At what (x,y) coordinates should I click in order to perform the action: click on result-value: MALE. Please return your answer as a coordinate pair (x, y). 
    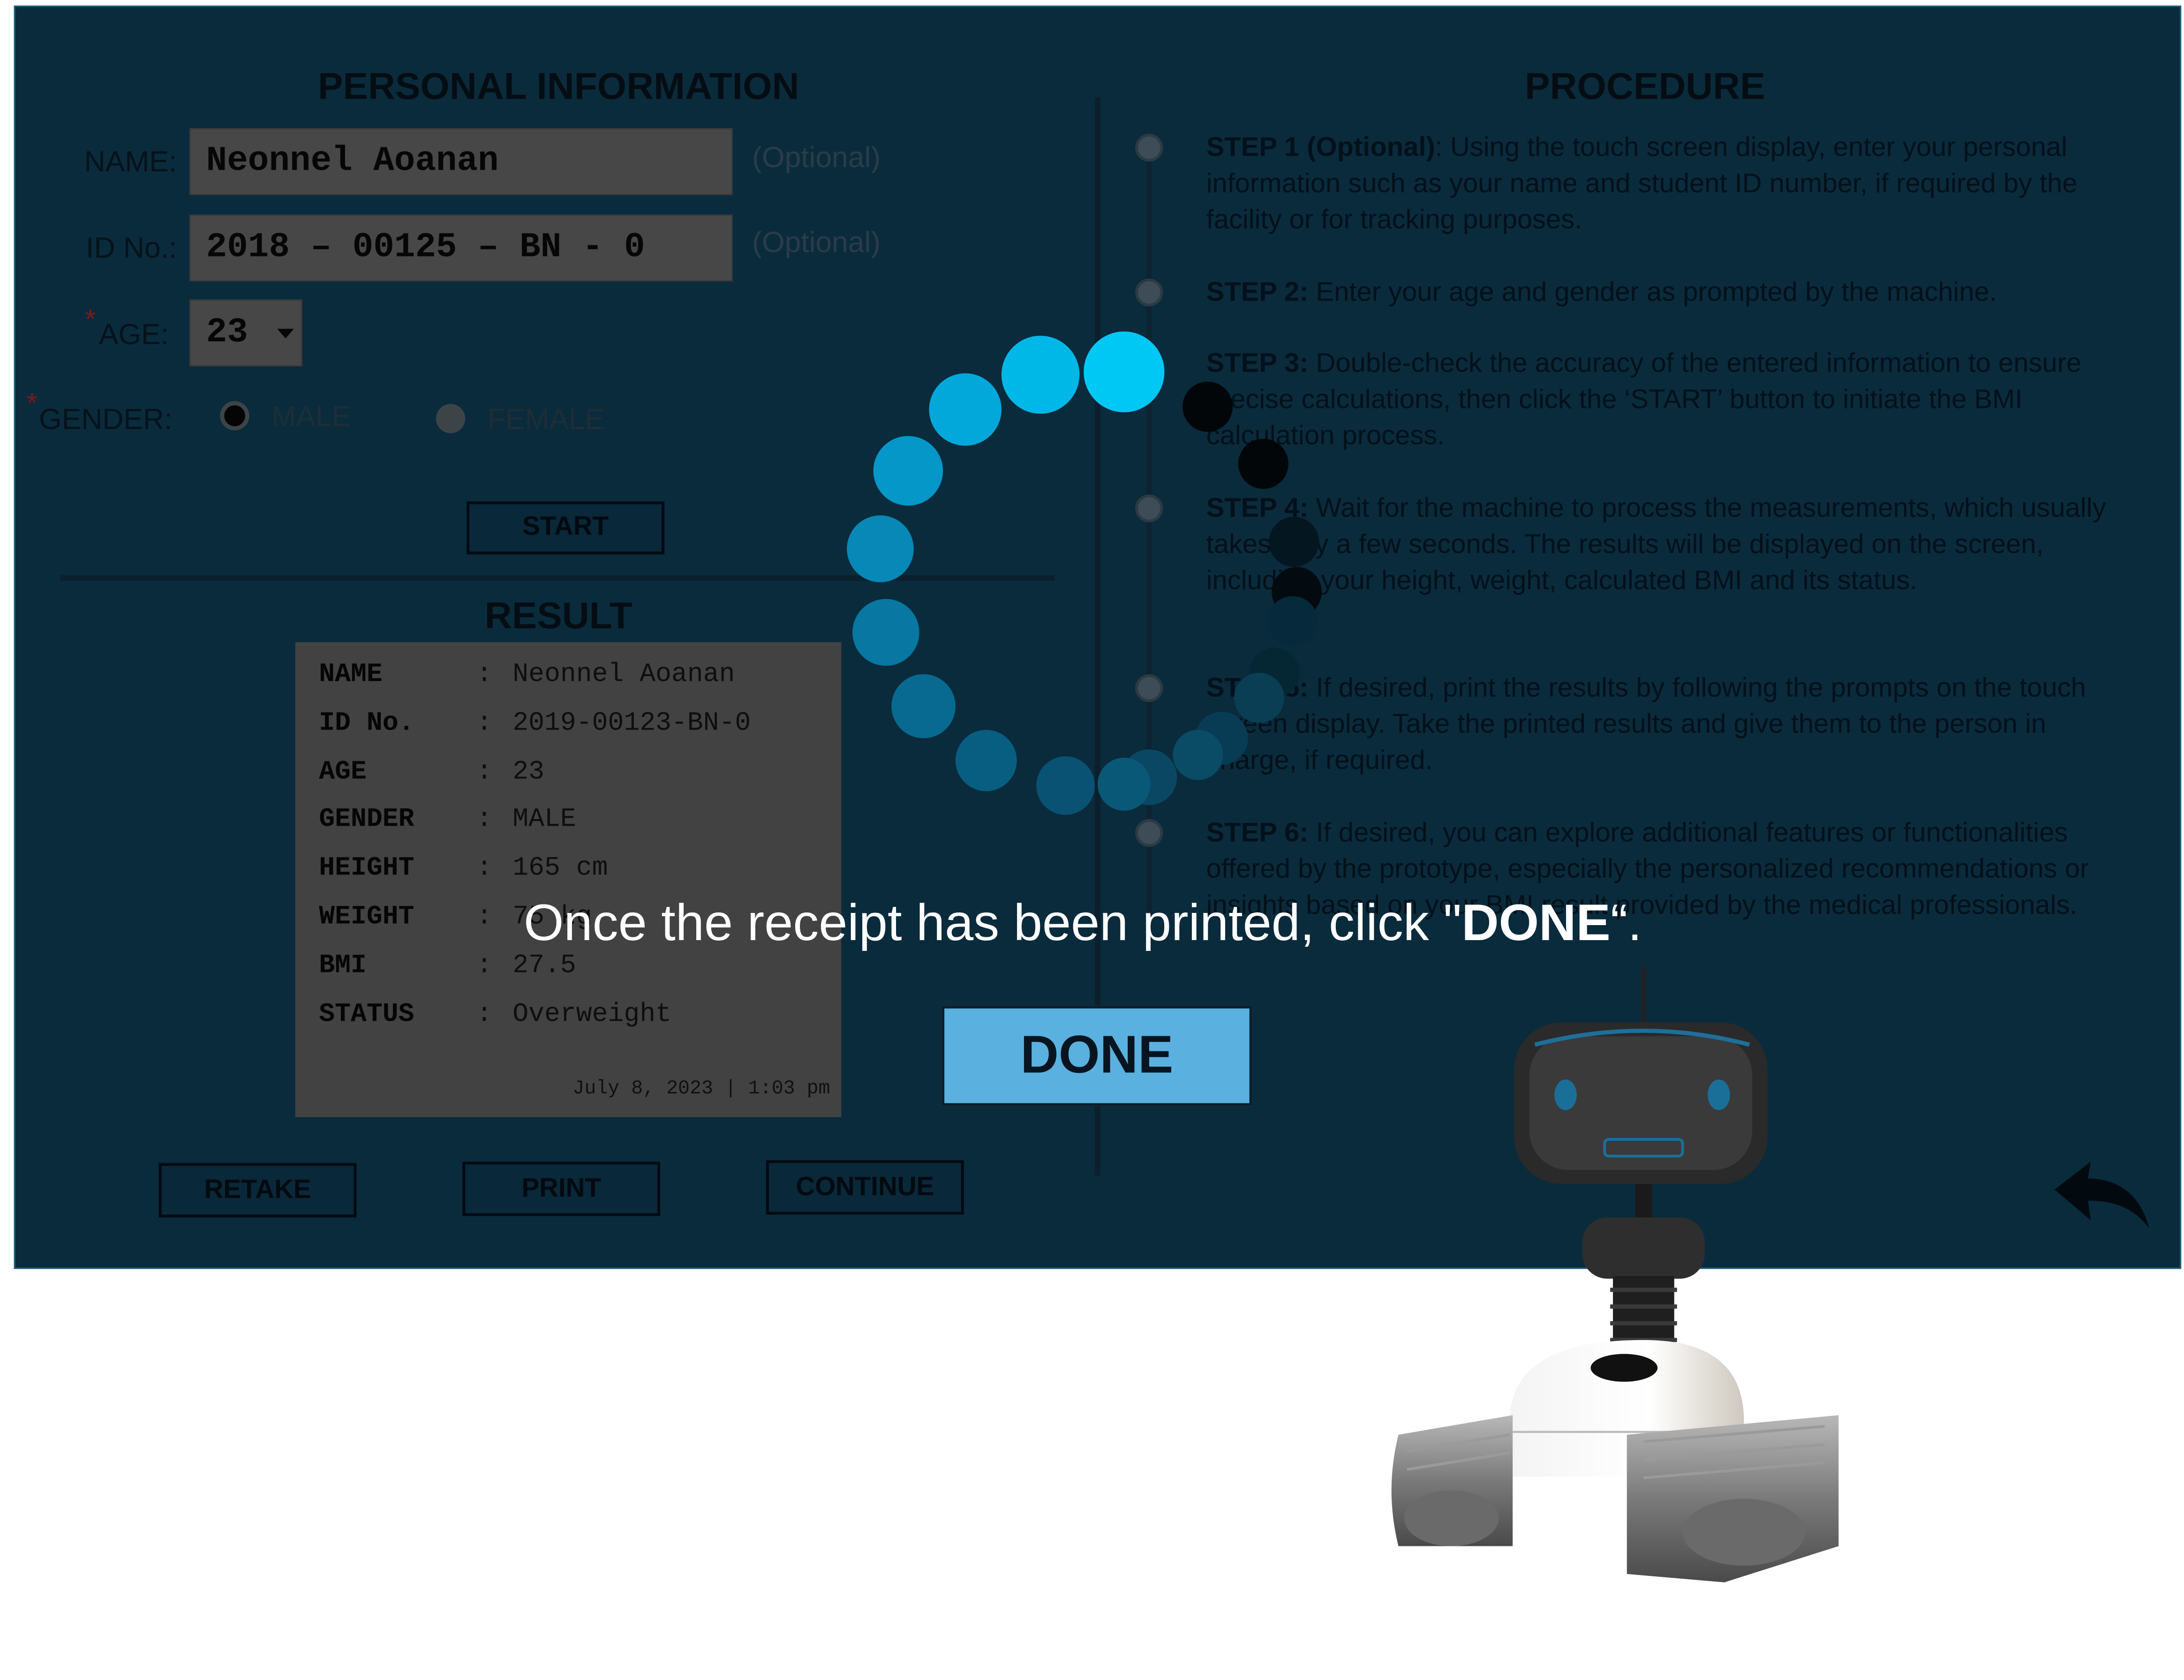
    Looking at the image, I should click on (544, 820).